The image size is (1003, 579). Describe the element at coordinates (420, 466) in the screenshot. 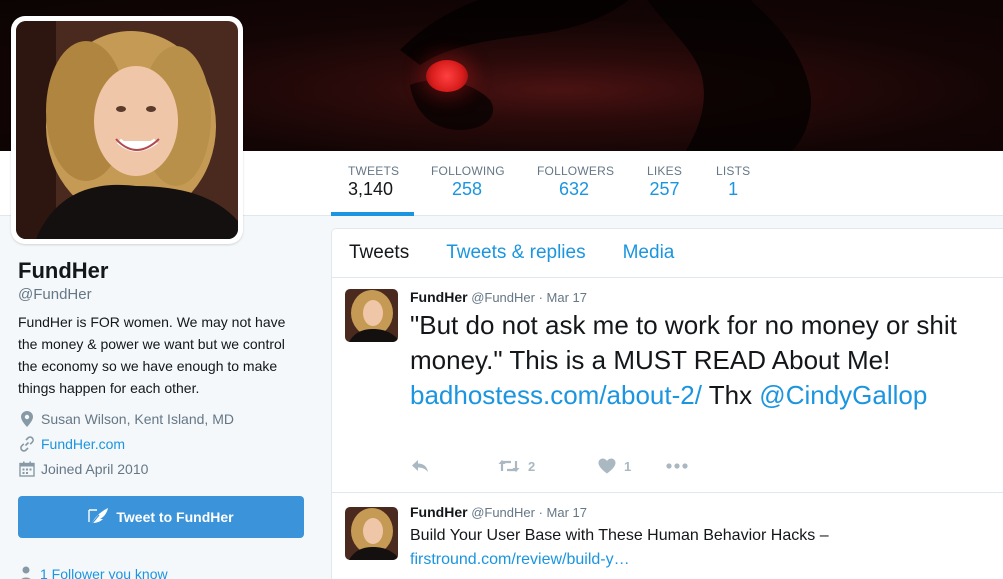

I see `reply-icon` at that location.